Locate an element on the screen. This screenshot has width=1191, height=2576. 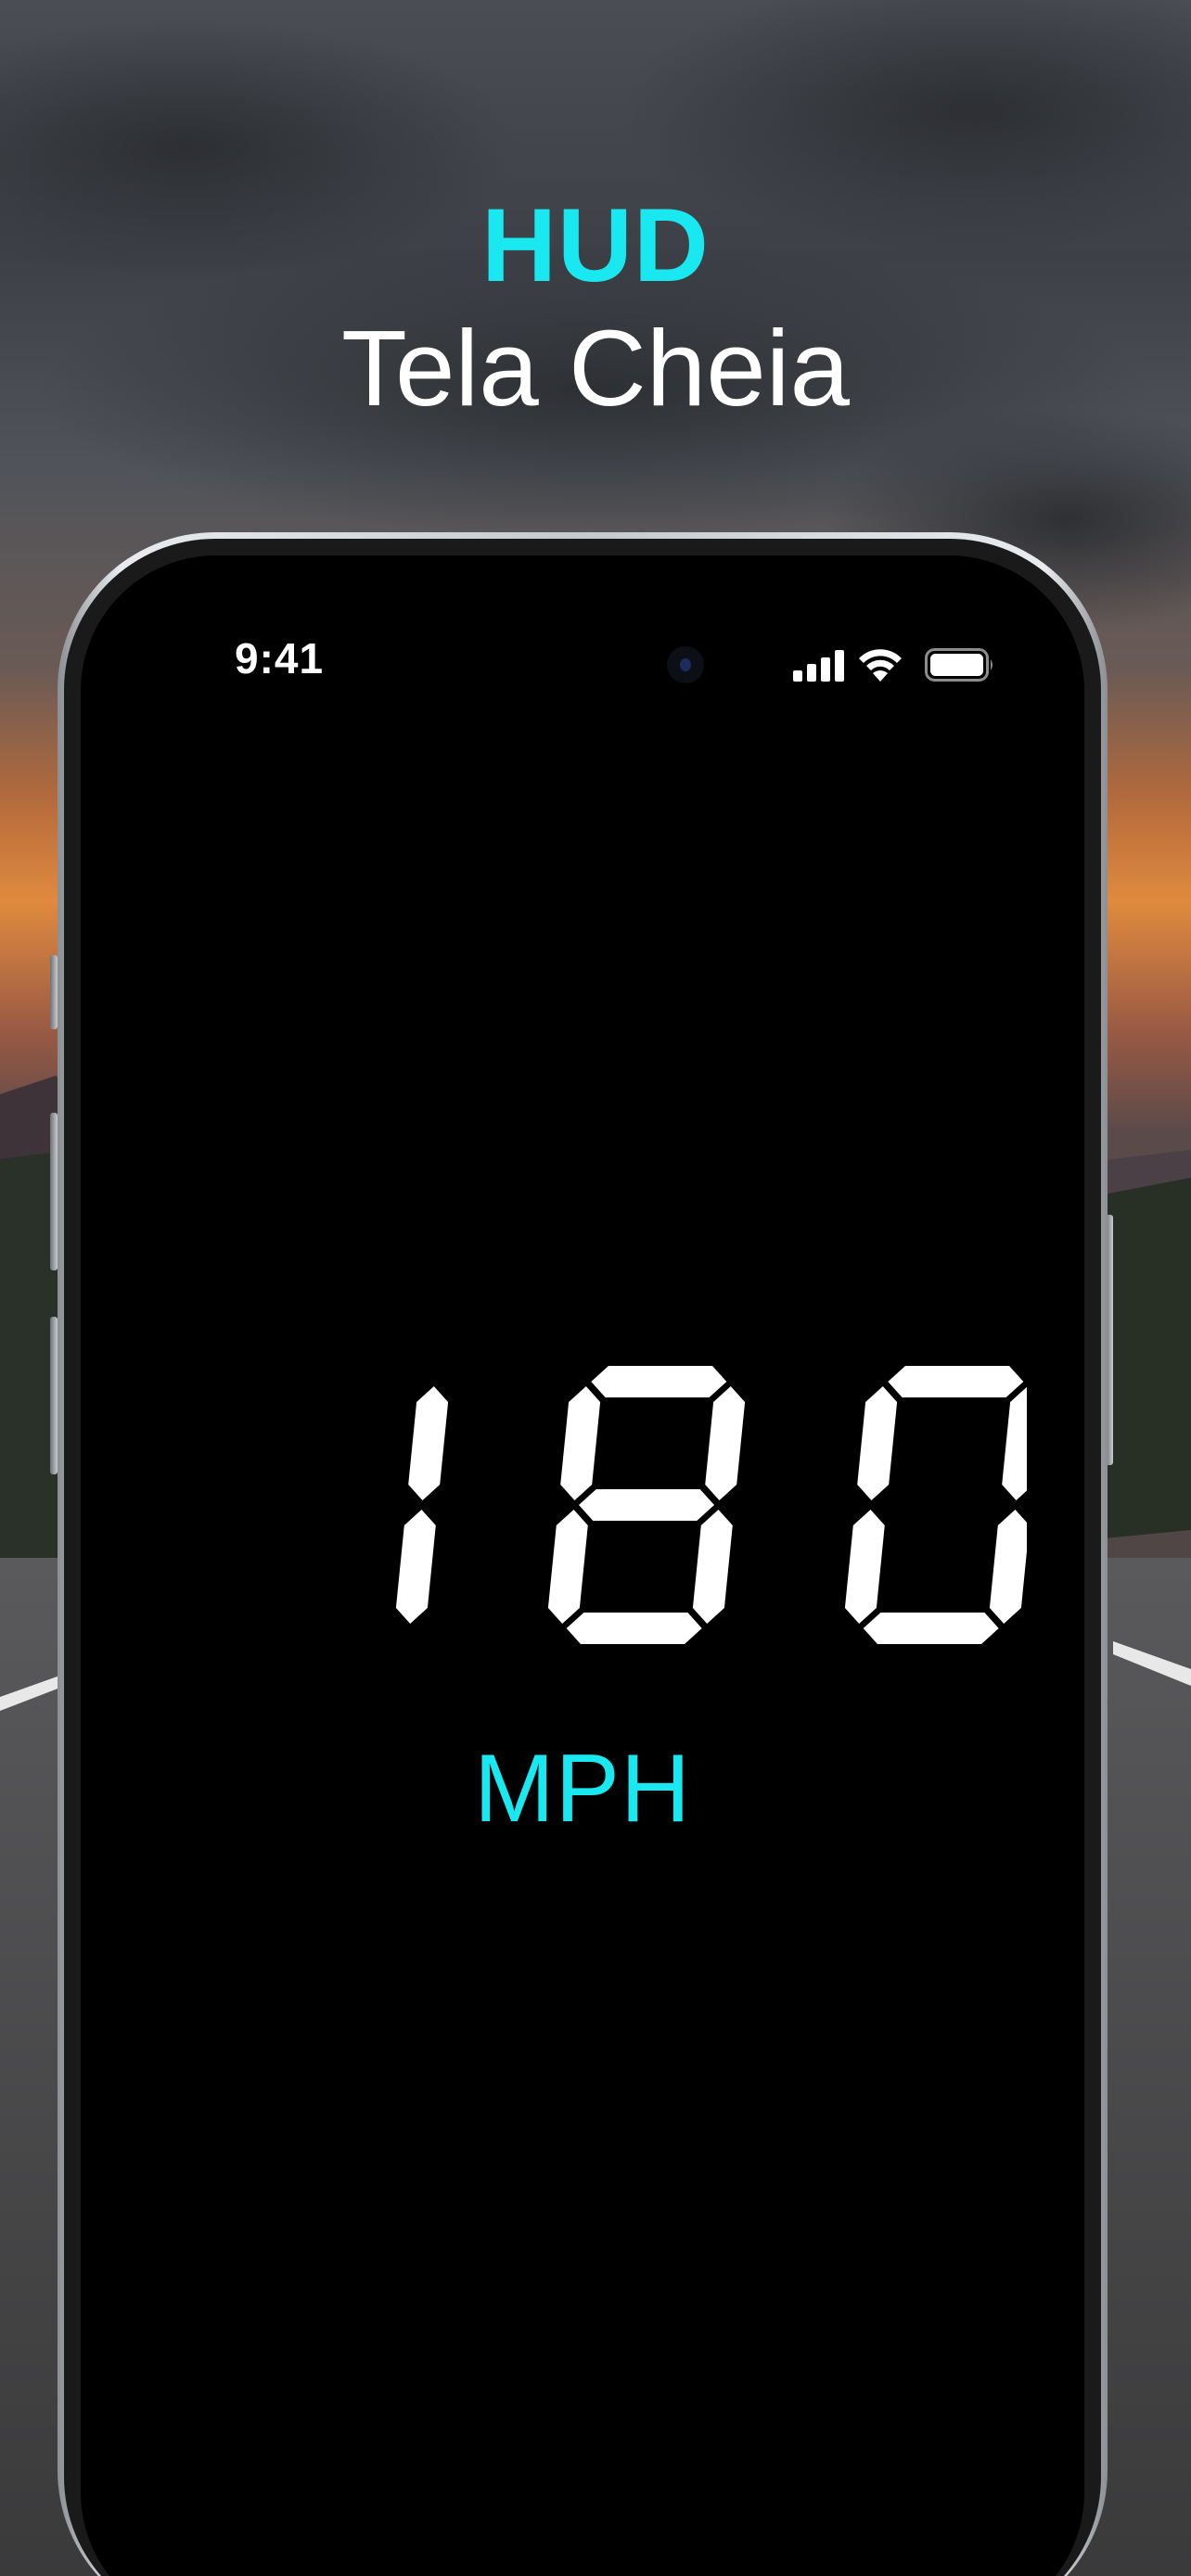
battery-icon is located at coordinates (958, 665).